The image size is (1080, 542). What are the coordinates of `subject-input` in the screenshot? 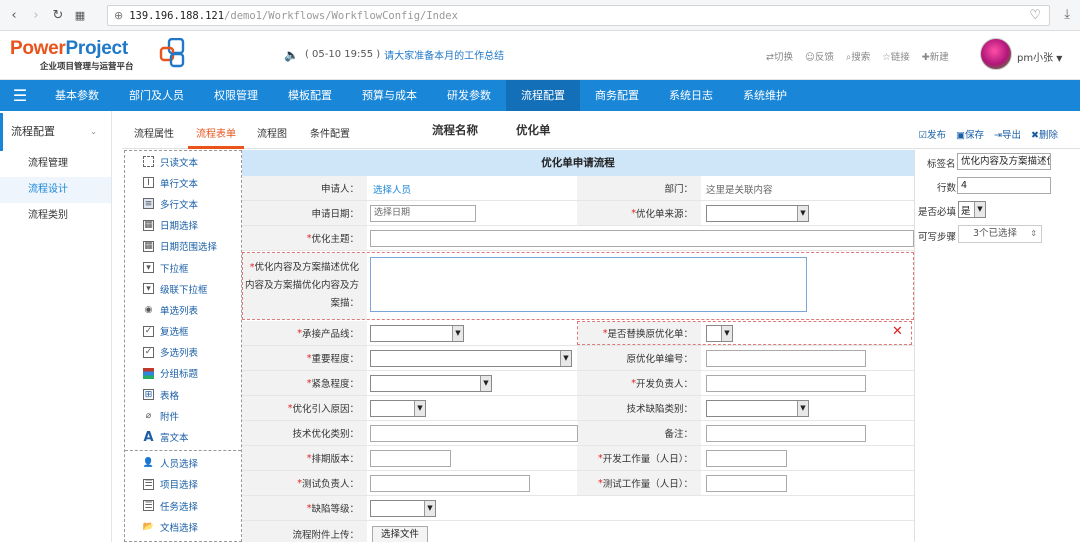 It's located at (642, 238).